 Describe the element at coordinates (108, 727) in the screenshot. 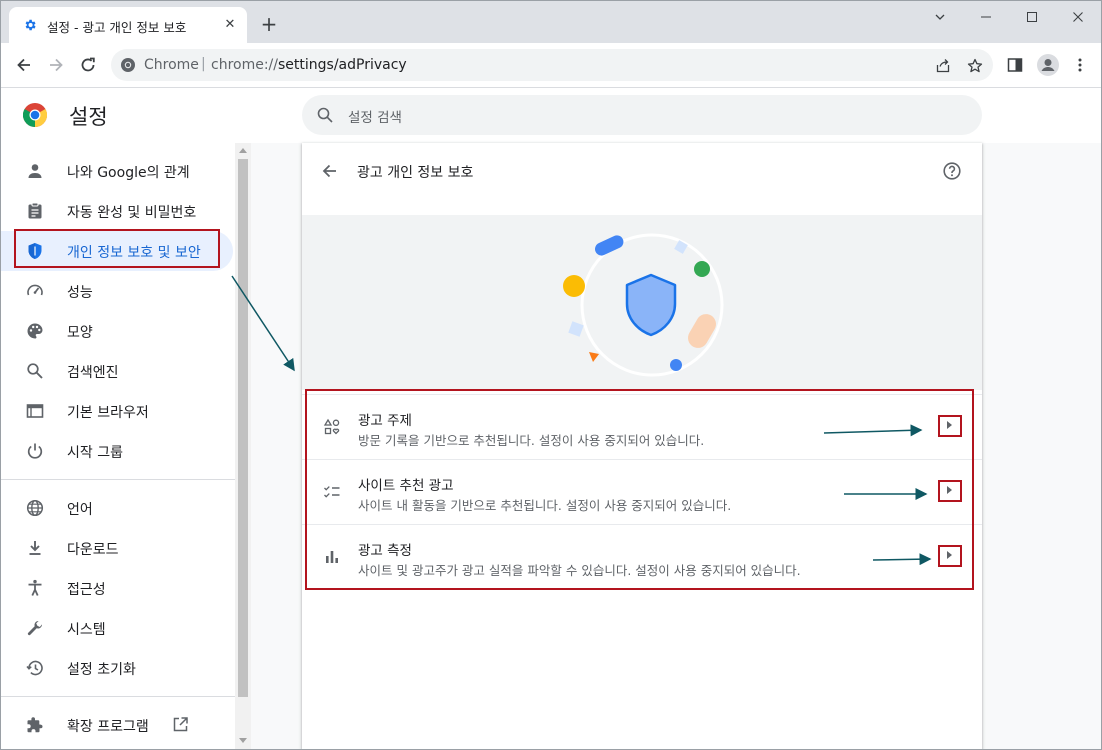

I see `sidebar-item-label: 확장 프로그램` at that location.